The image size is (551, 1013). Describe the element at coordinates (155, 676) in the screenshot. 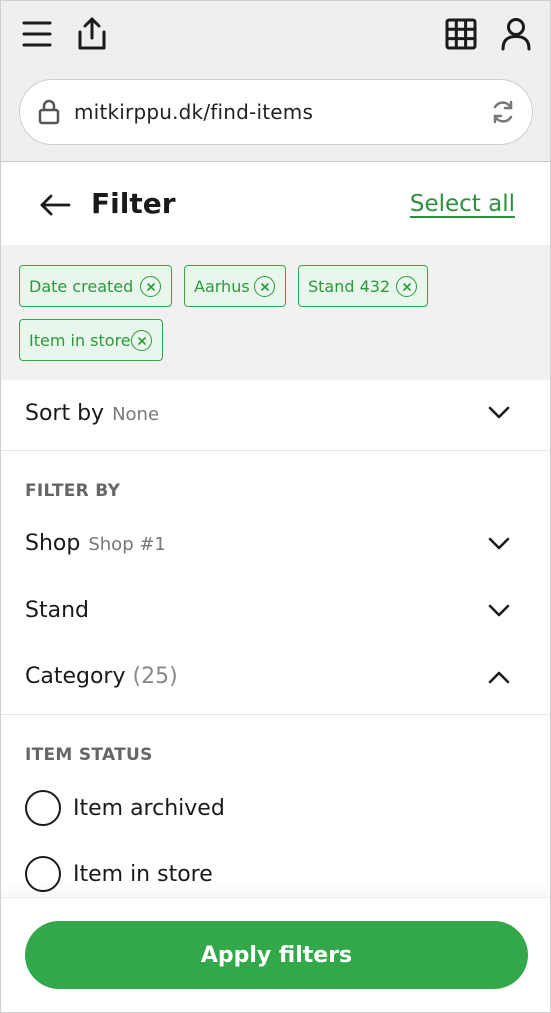

I see `category-count: (25)` at that location.